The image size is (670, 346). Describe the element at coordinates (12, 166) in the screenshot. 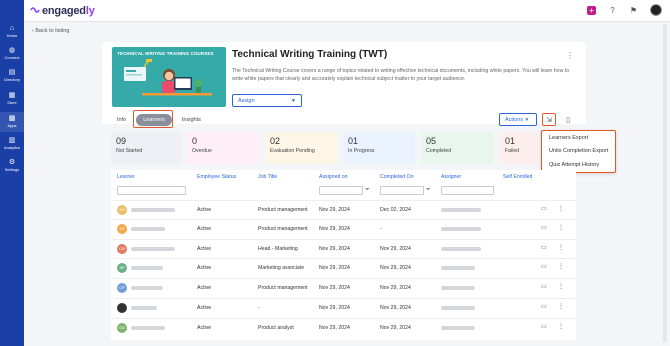

I see `sidebar-item-settings: ⚙ Settings` at that location.